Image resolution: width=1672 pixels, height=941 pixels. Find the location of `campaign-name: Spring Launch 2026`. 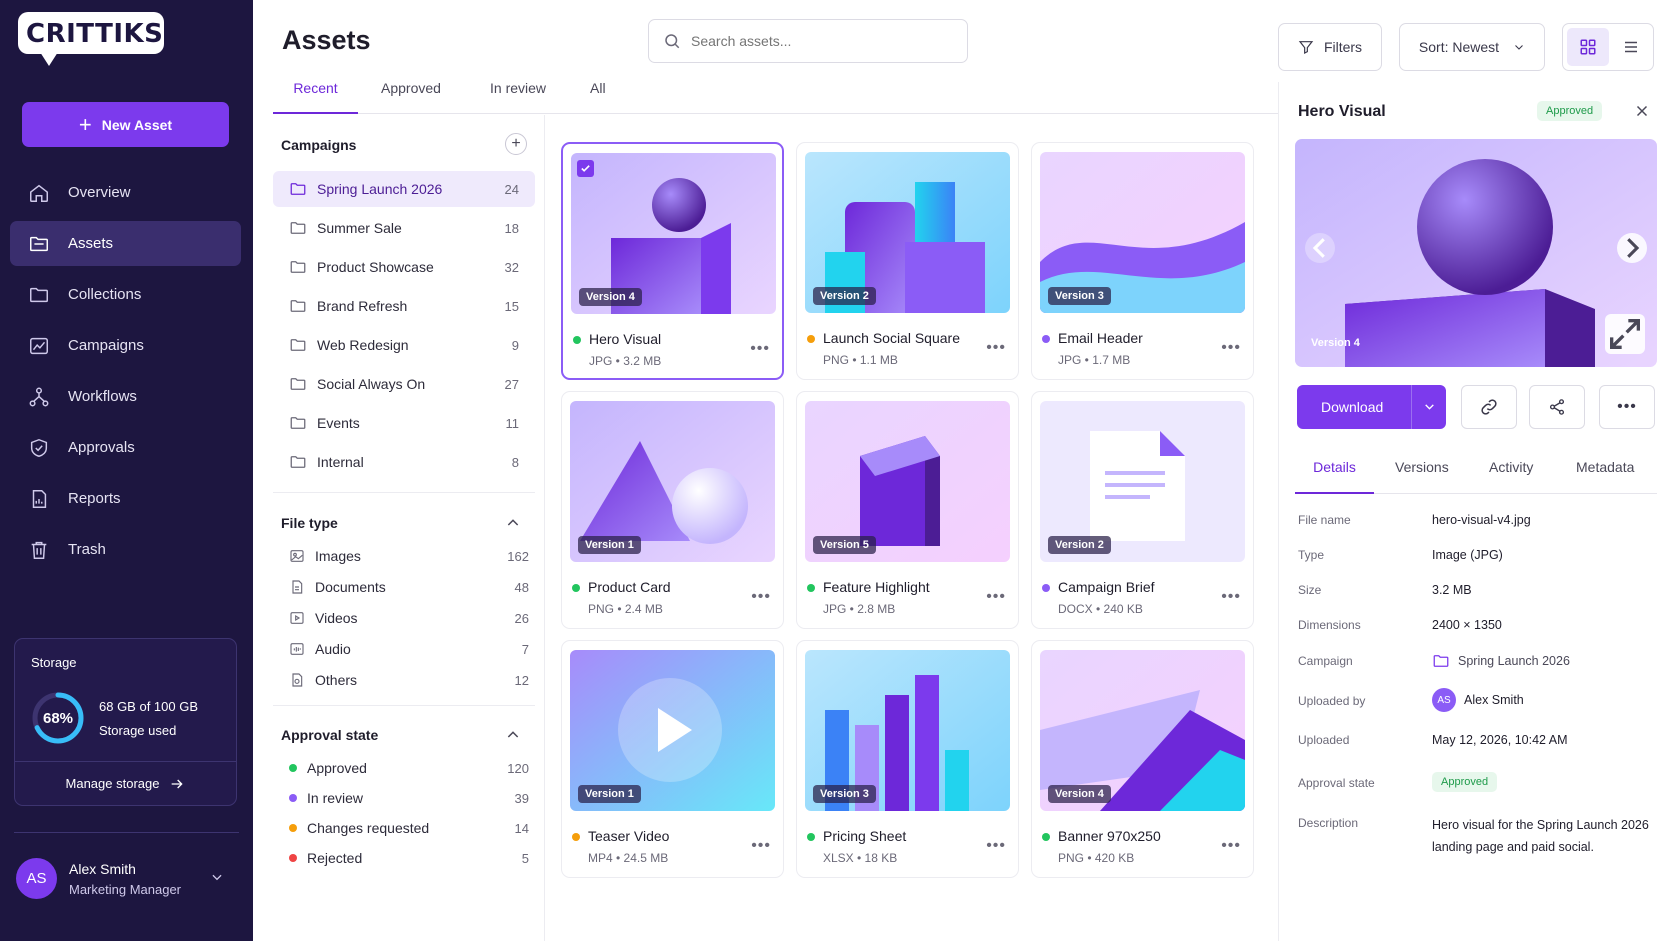

campaign-name: Spring Launch 2026 is located at coordinates (380, 189).